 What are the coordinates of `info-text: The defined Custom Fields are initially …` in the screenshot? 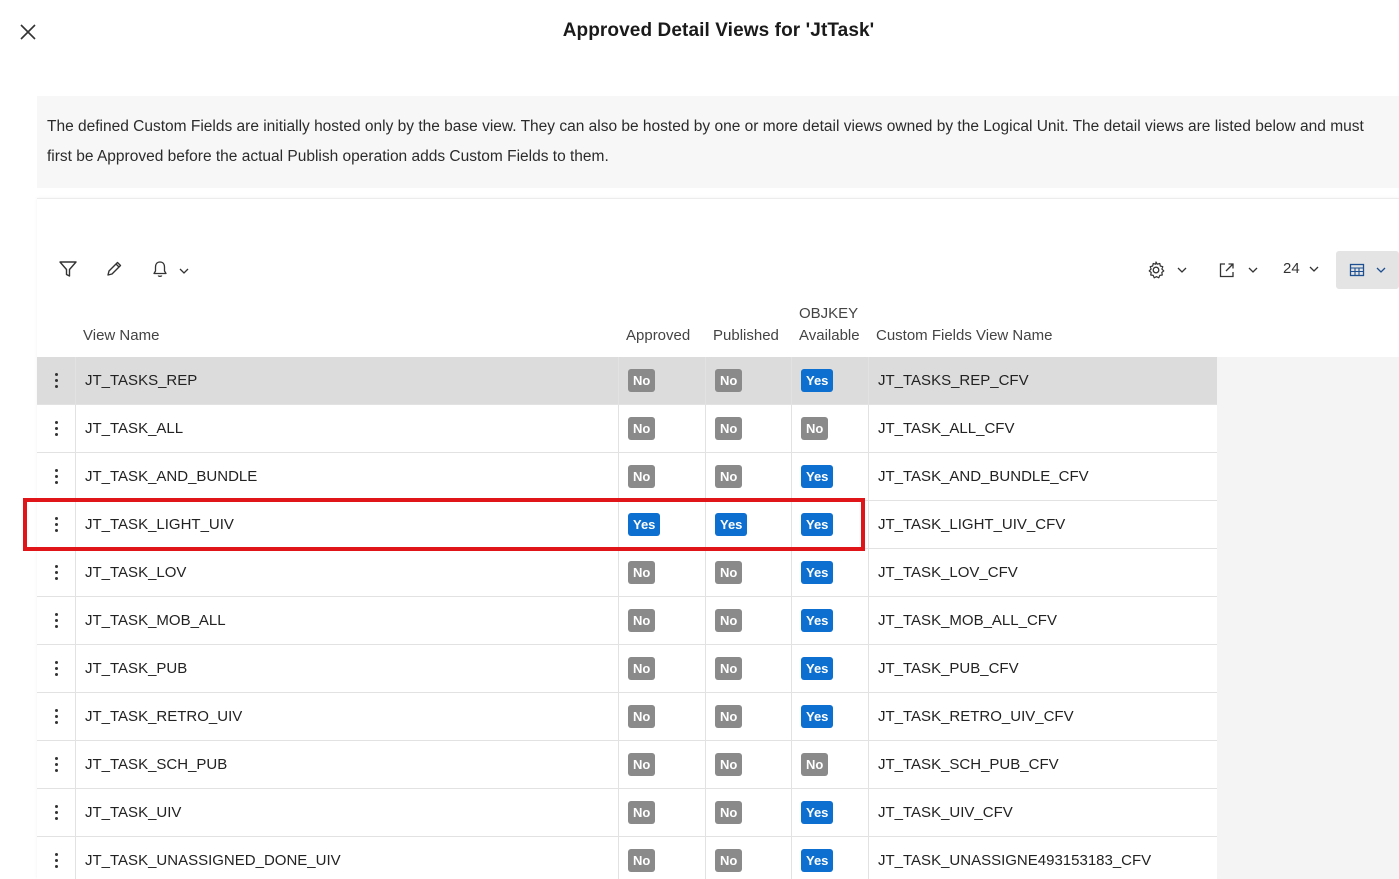 It's located at (705, 141).